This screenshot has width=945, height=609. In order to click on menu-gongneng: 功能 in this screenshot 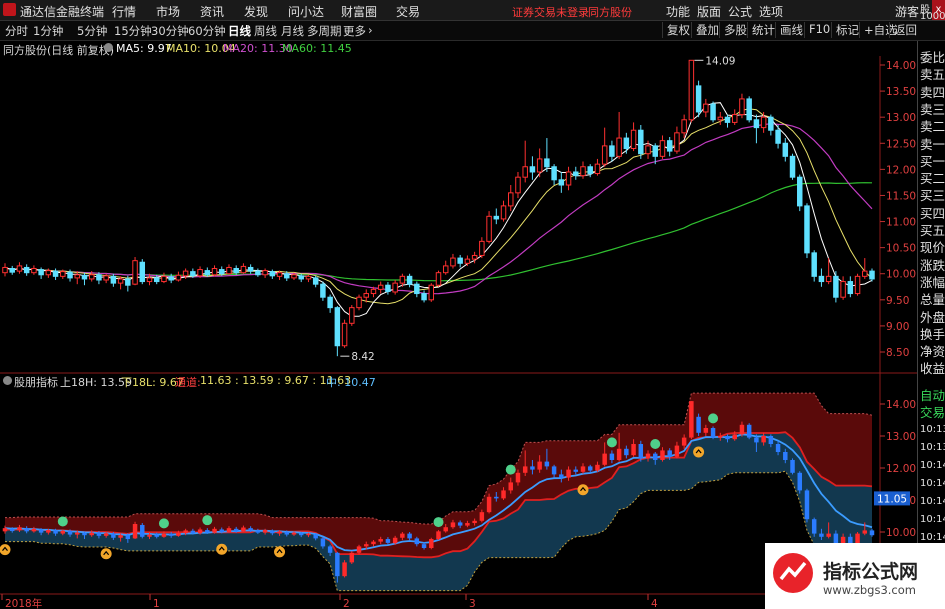, I will do `click(678, 11)`.